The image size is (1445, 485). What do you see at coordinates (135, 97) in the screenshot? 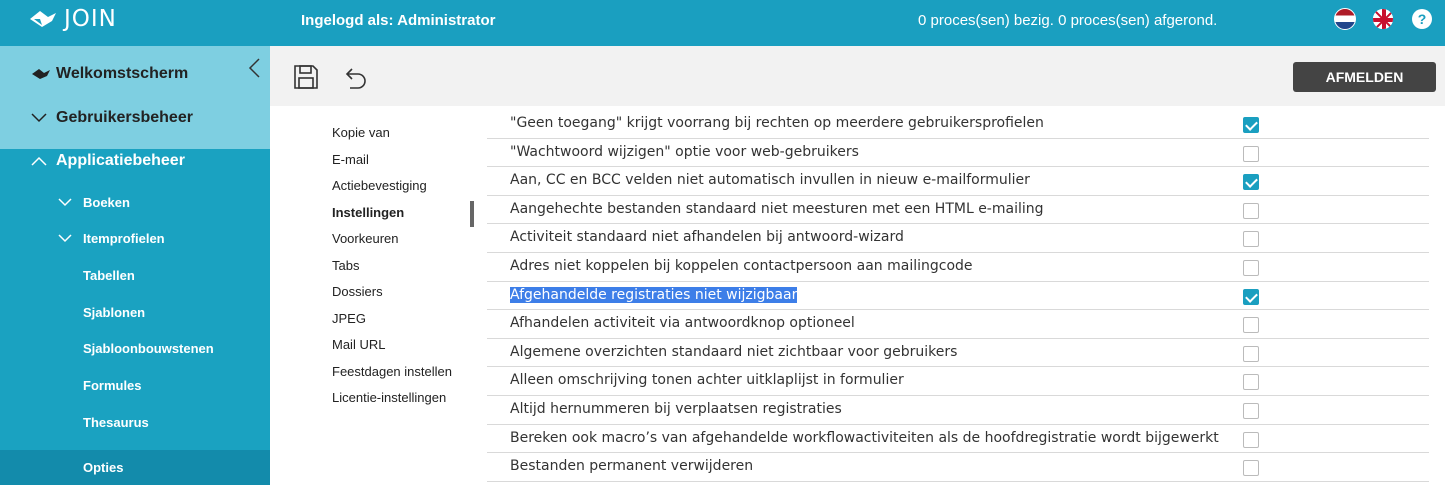
I see `sidebar-top` at bounding box center [135, 97].